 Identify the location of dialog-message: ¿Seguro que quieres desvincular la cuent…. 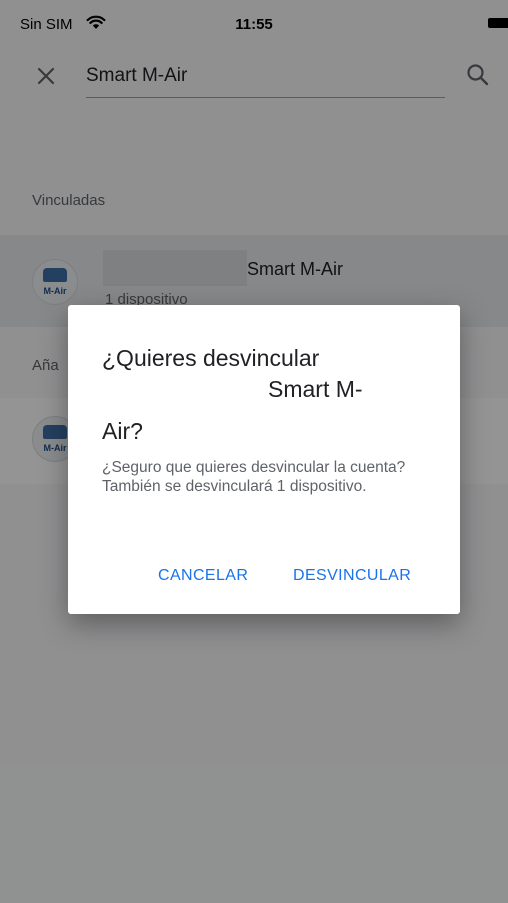
(254, 477).